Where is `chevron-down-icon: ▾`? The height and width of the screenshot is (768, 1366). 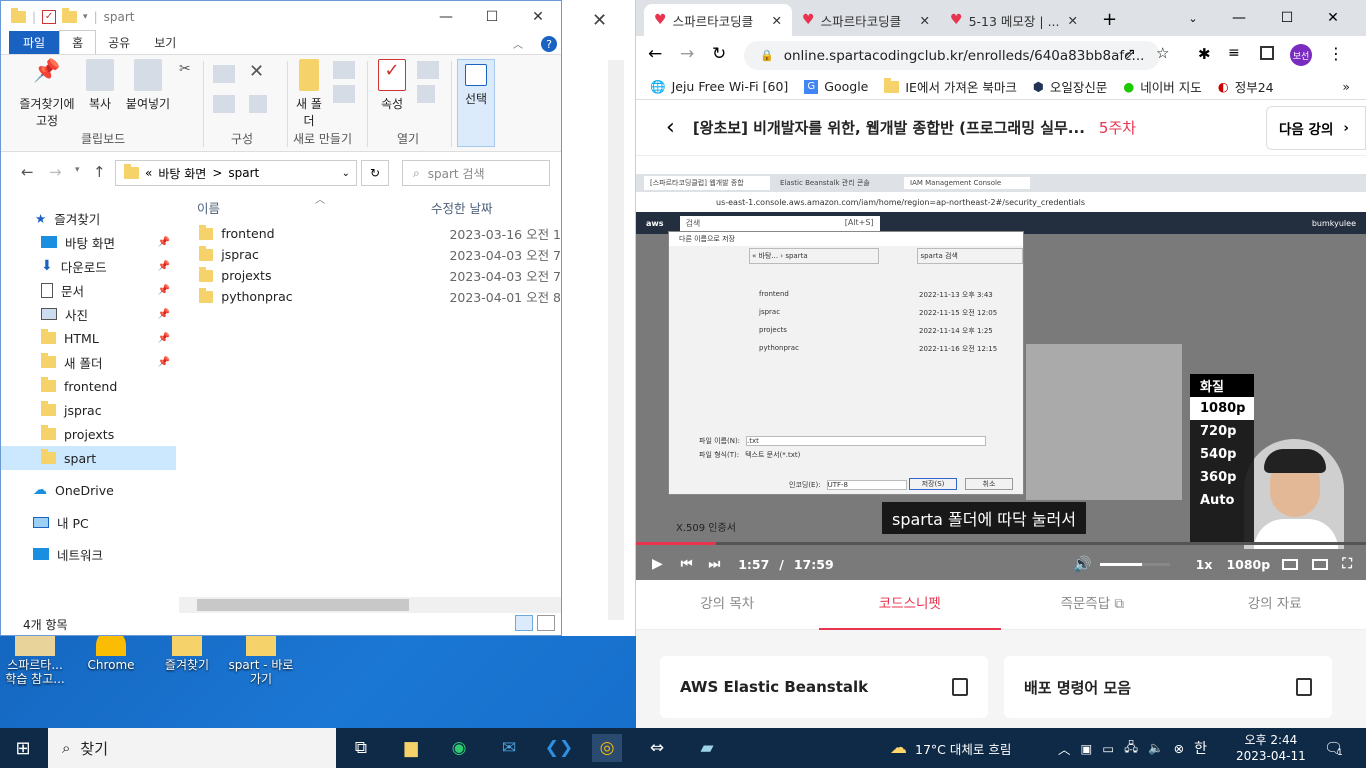 chevron-down-icon: ▾ is located at coordinates (85, 17).